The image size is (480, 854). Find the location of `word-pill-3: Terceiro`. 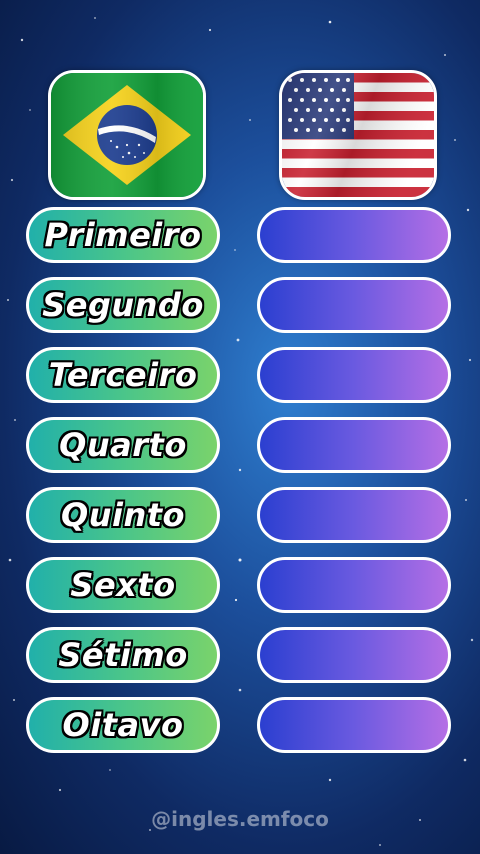

word-pill-3: Terceiro is located at coordinates (123, 375).